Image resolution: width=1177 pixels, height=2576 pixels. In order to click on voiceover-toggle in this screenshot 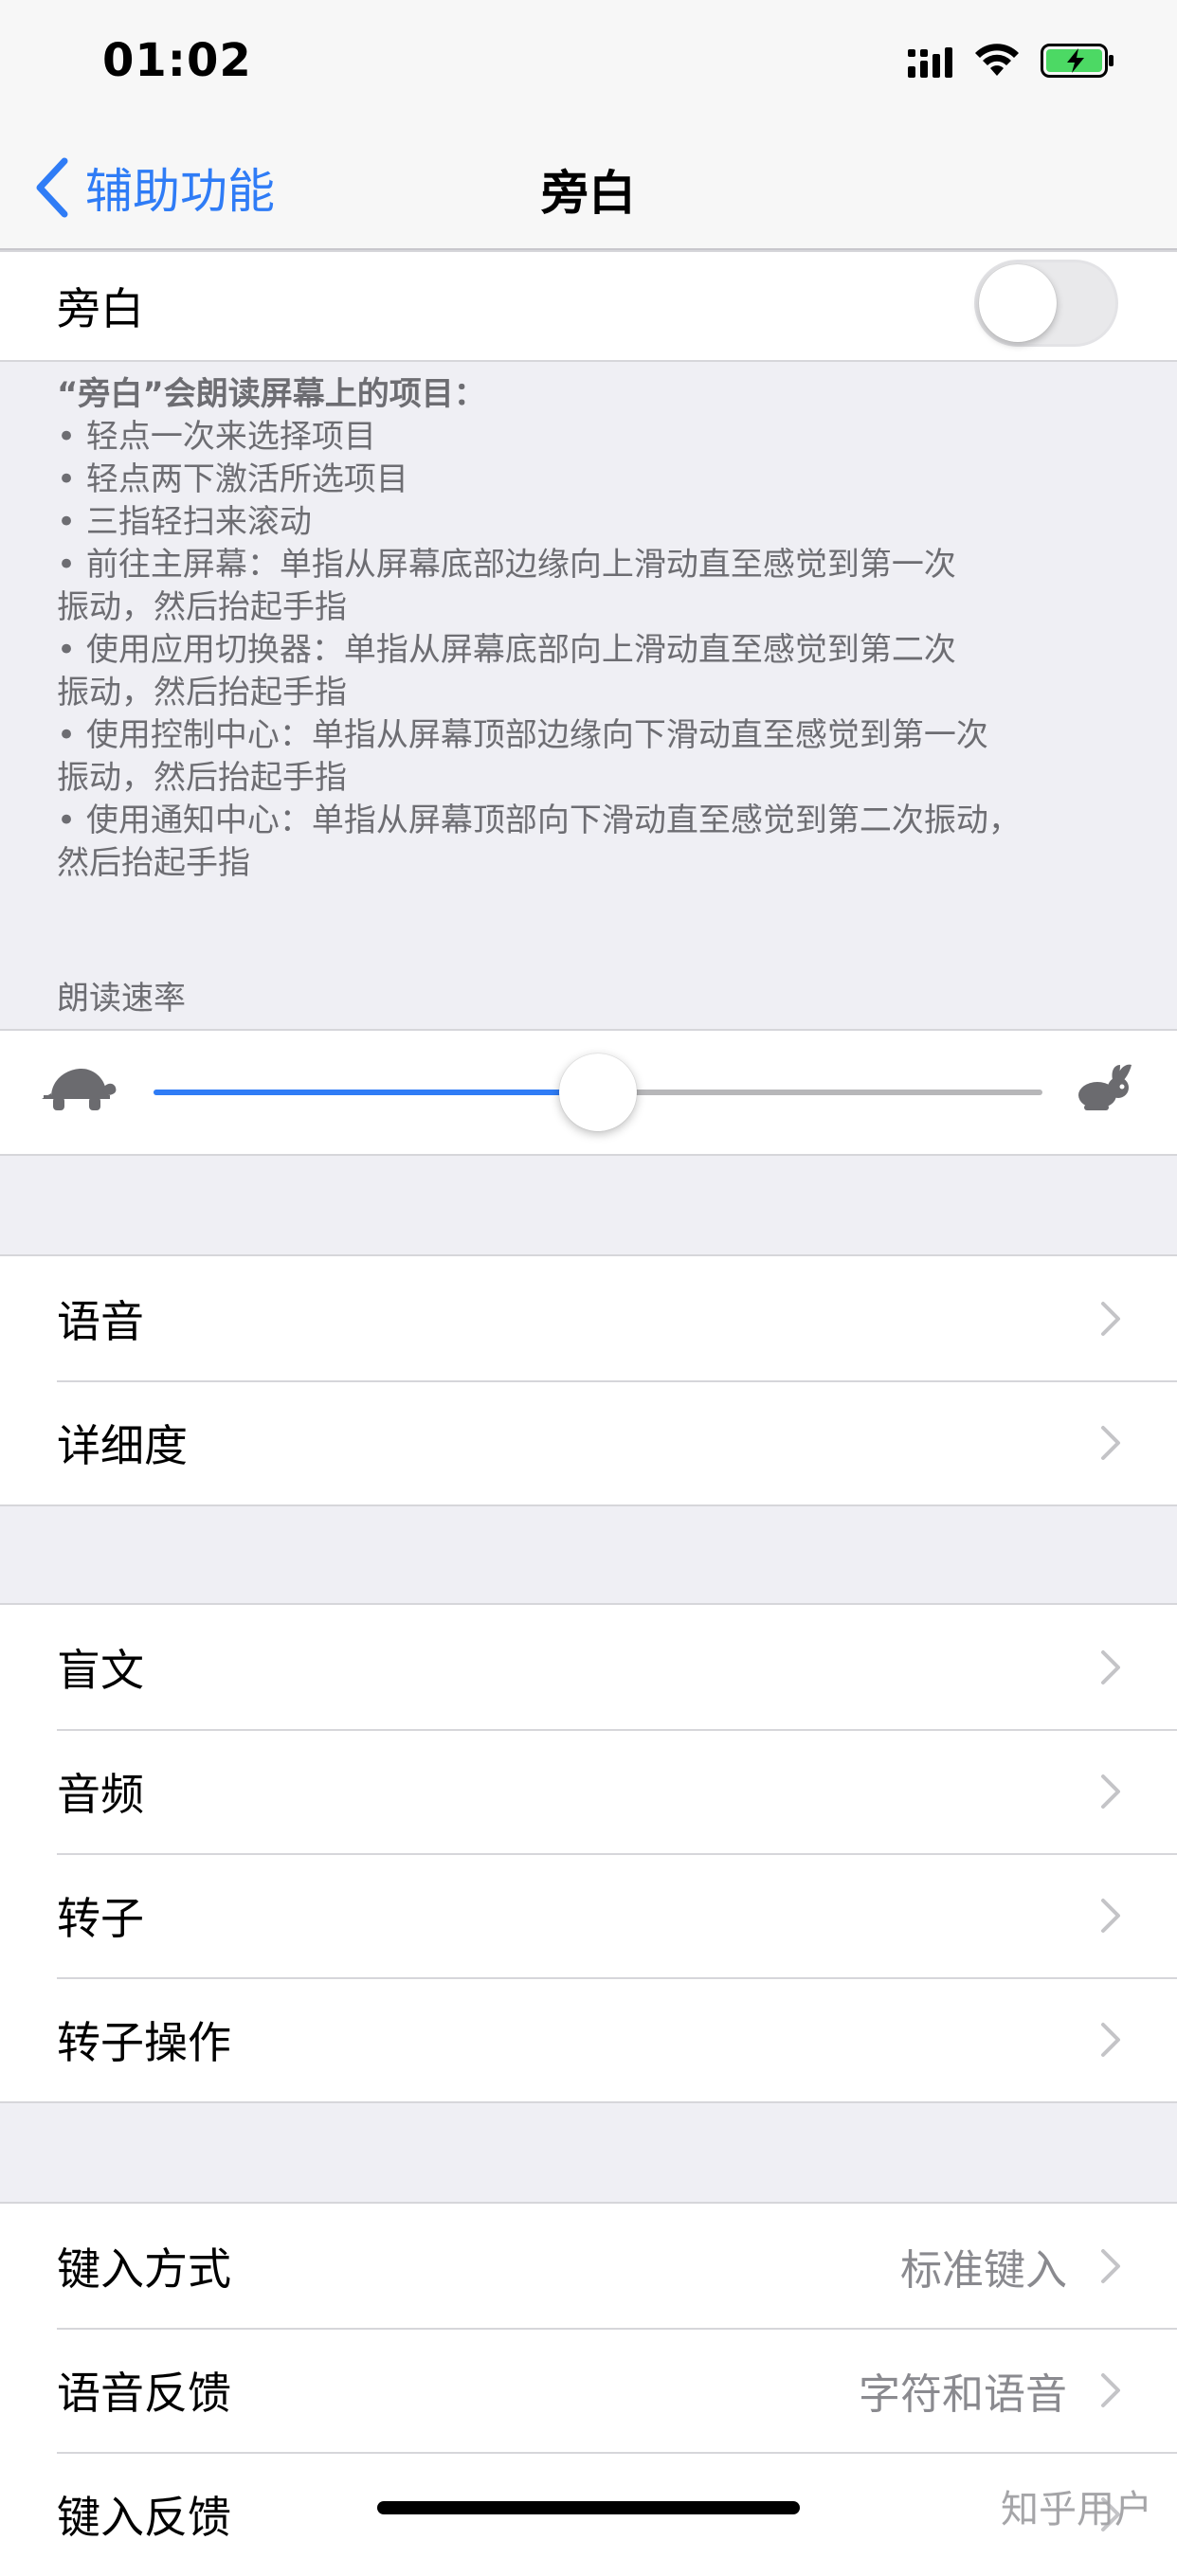, I will do `click(1046, 303)`.